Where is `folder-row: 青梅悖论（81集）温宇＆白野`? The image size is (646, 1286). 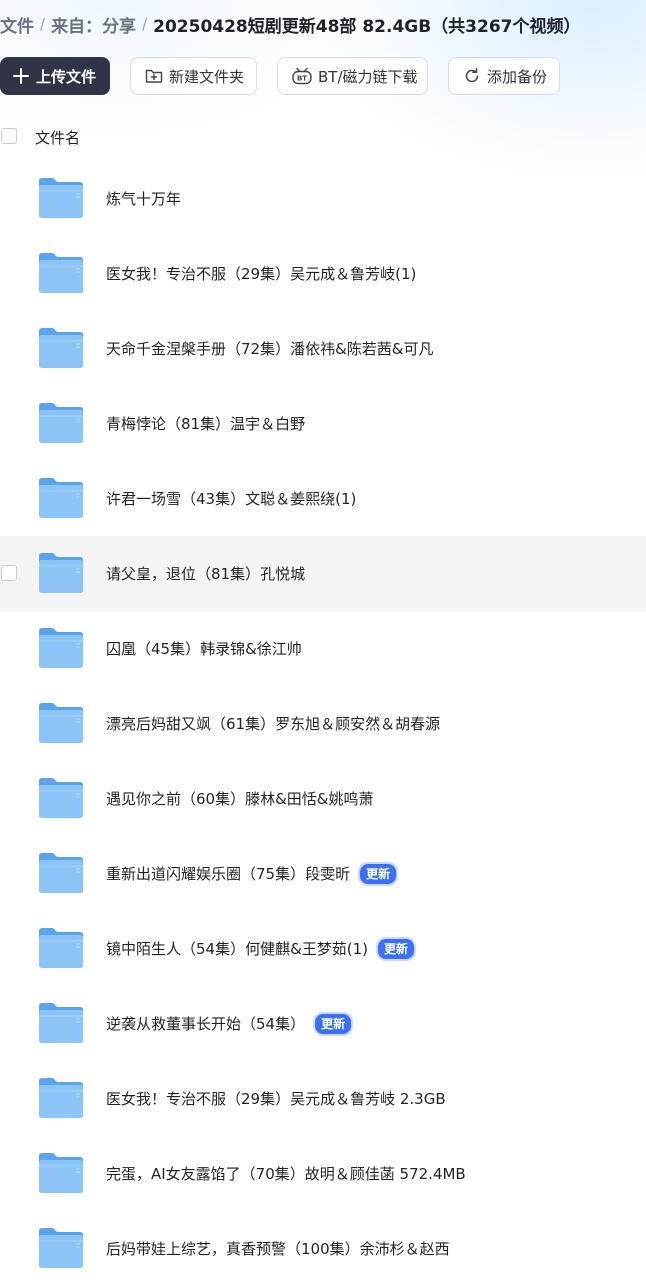
folder-row: 青梅悖论（81集）温宇＆白野 is located at coordinates (323, 423).